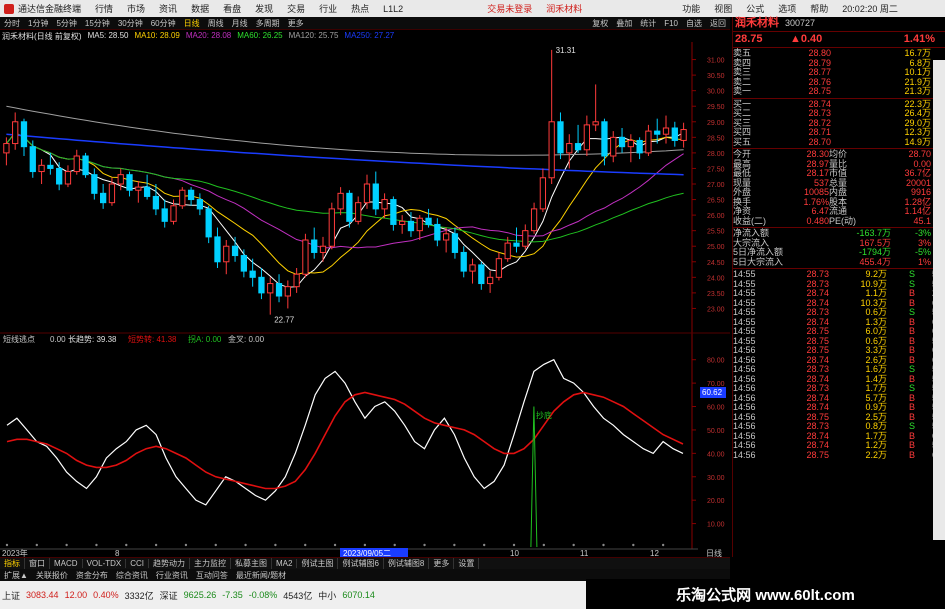  What do you see at coordinates (467, 563) in the screenshot?
I see `indicator-tab: 设置` at bounding box center [467, 563].